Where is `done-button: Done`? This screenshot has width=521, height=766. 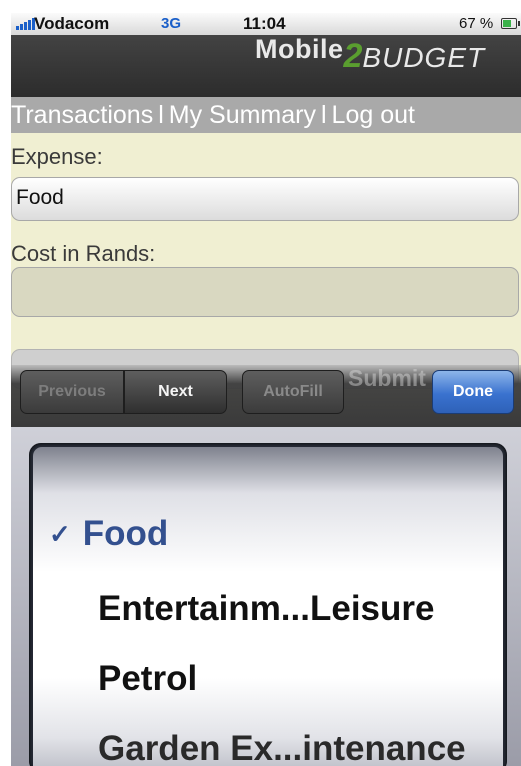 done-button: Done is located at coordinates (473, 392).